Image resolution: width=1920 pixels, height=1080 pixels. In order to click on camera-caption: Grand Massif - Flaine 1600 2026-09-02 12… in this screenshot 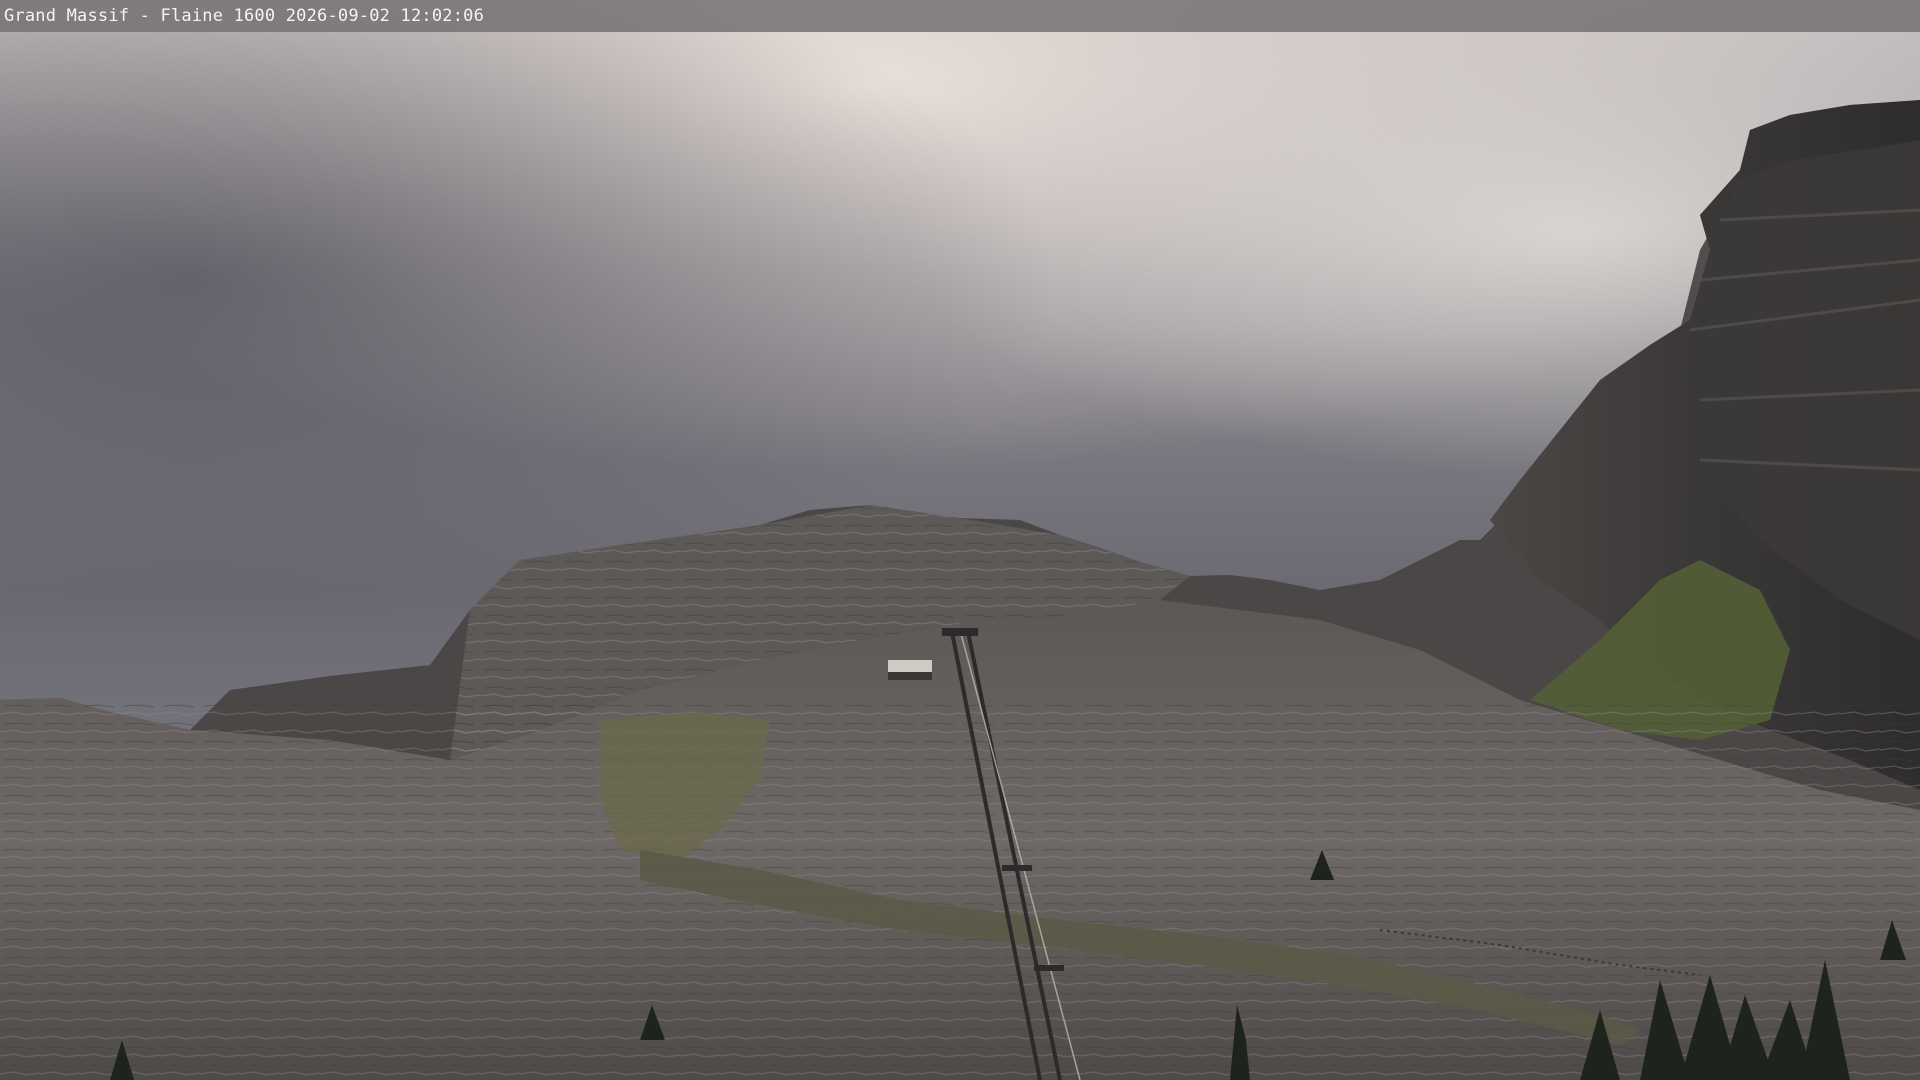, I will do `click(244, 16)`.